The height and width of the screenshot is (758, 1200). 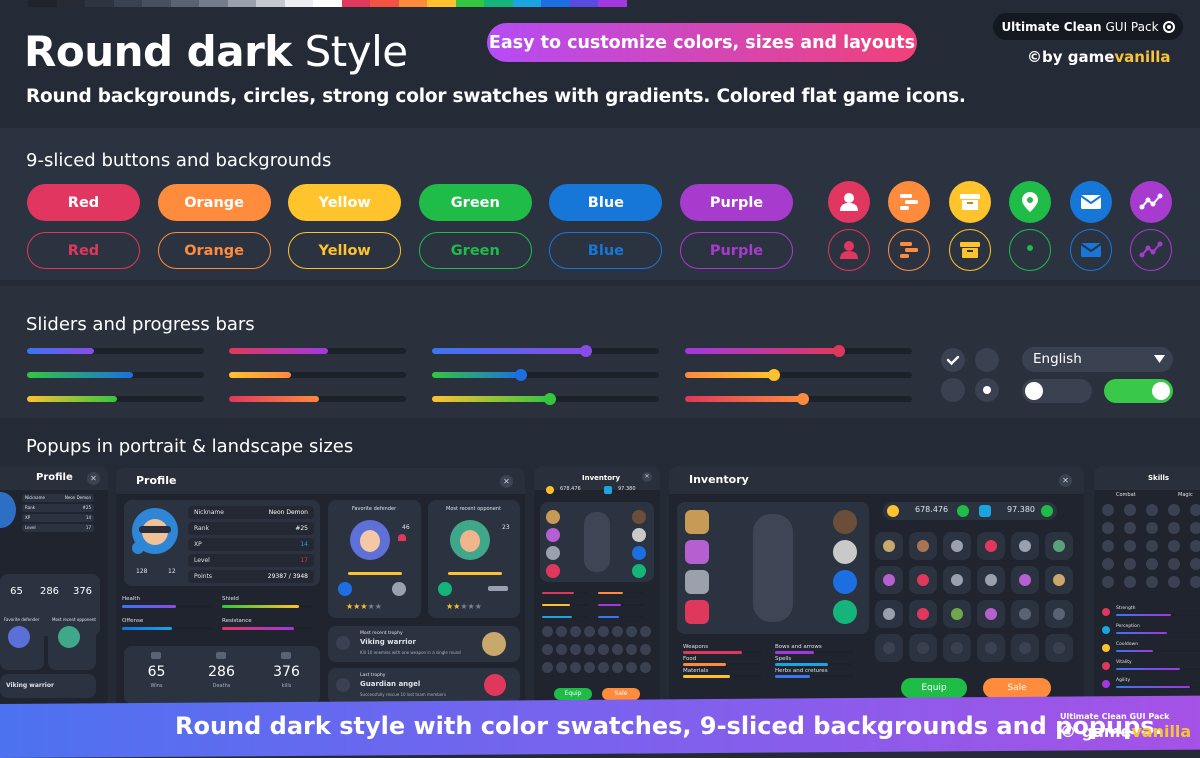 I want to click on button-blue: Blue, so click(x=606, y=202).